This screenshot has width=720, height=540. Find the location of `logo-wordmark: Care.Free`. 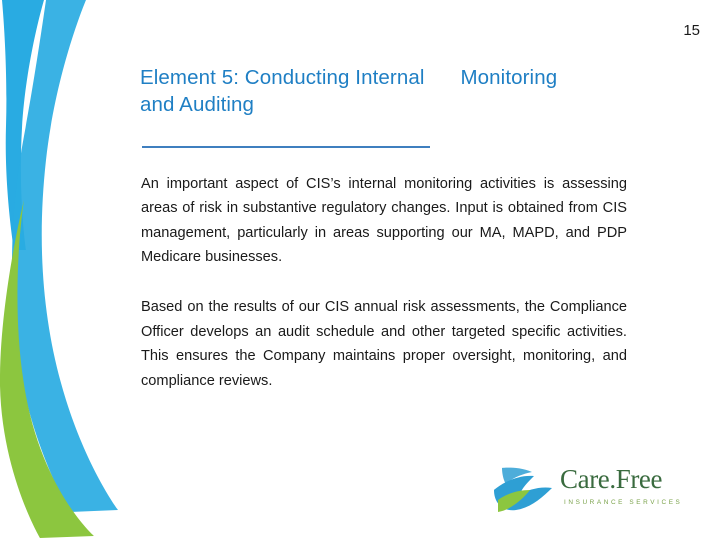

logo-wordmark: Care.Free is located at coordinates (611, 479).